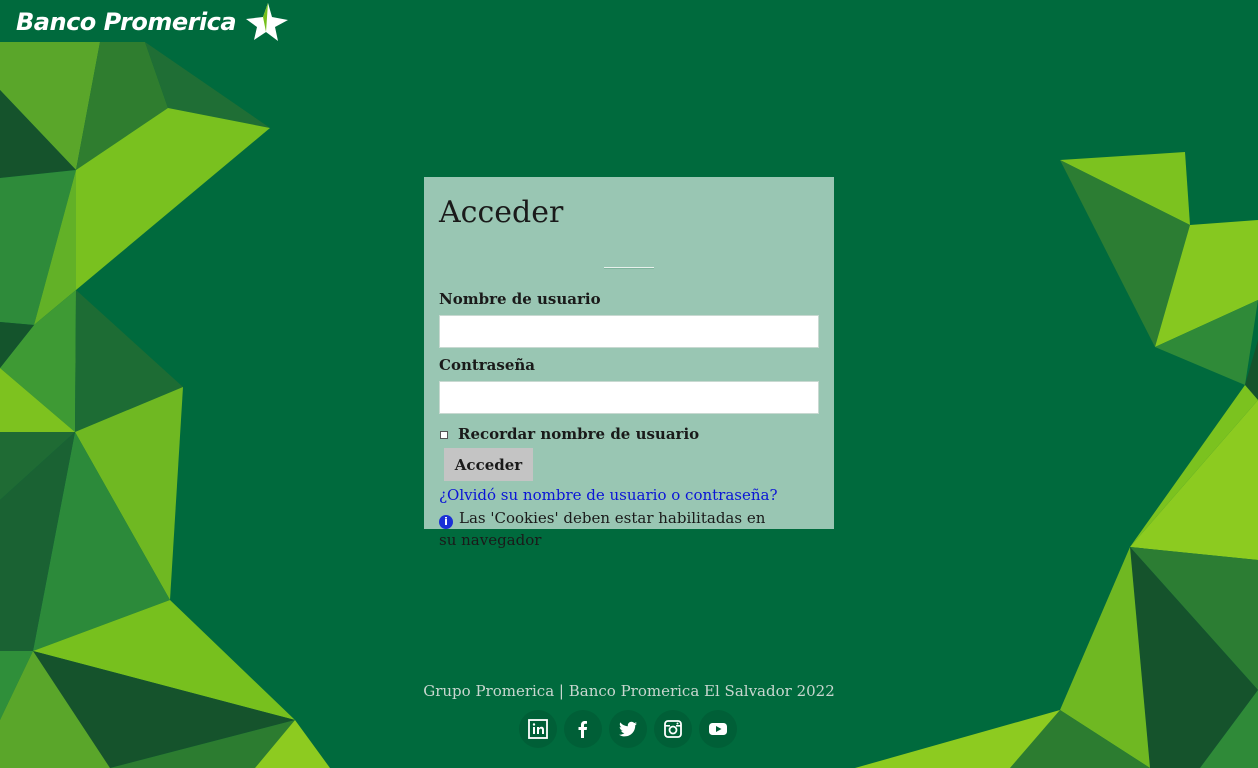  I want to click on social-links, so click(628, 729).